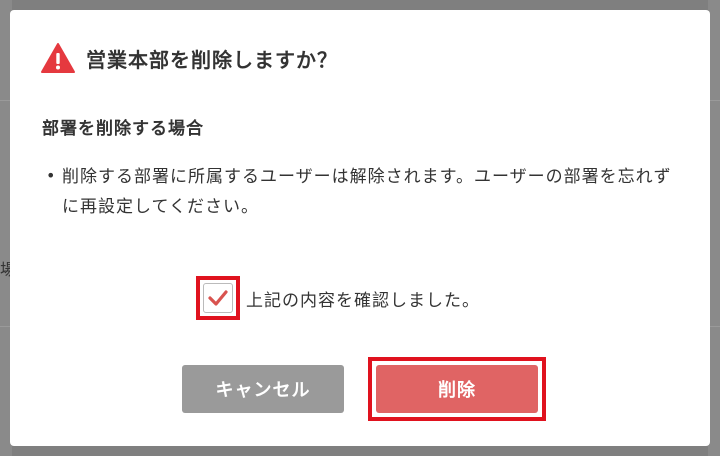 This screenshot has height=456, width=720. I want to click on checkmark-icon, so click(218, 298).